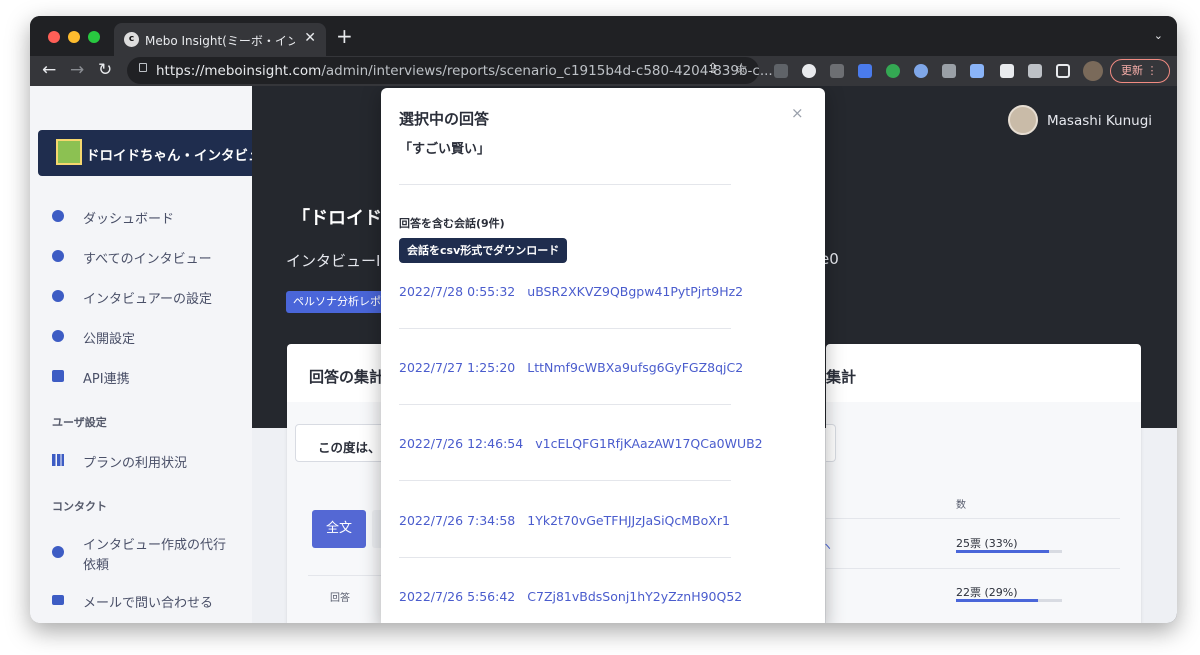  Describe the element at coordinates (310, 38) in the screenshot. I see `close-tab-icon: ✕` at that location.